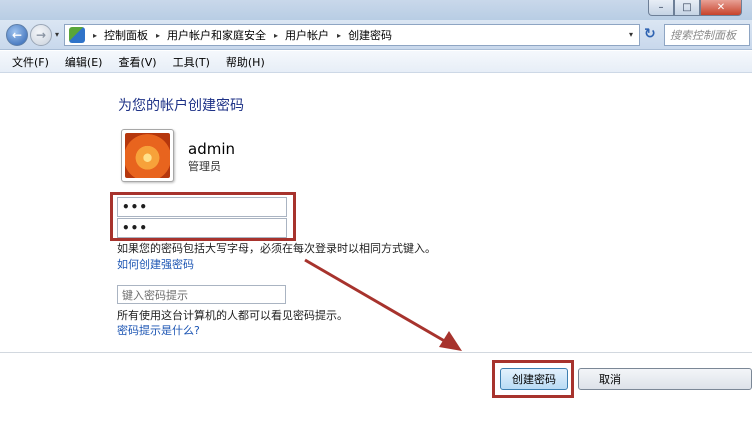 The height and width of the screenshot is (424, 752). What do you see at coordinates (383, 304) in the screenshot?
I see `annotation-arrow-icon` at bounding box center [383, 304].